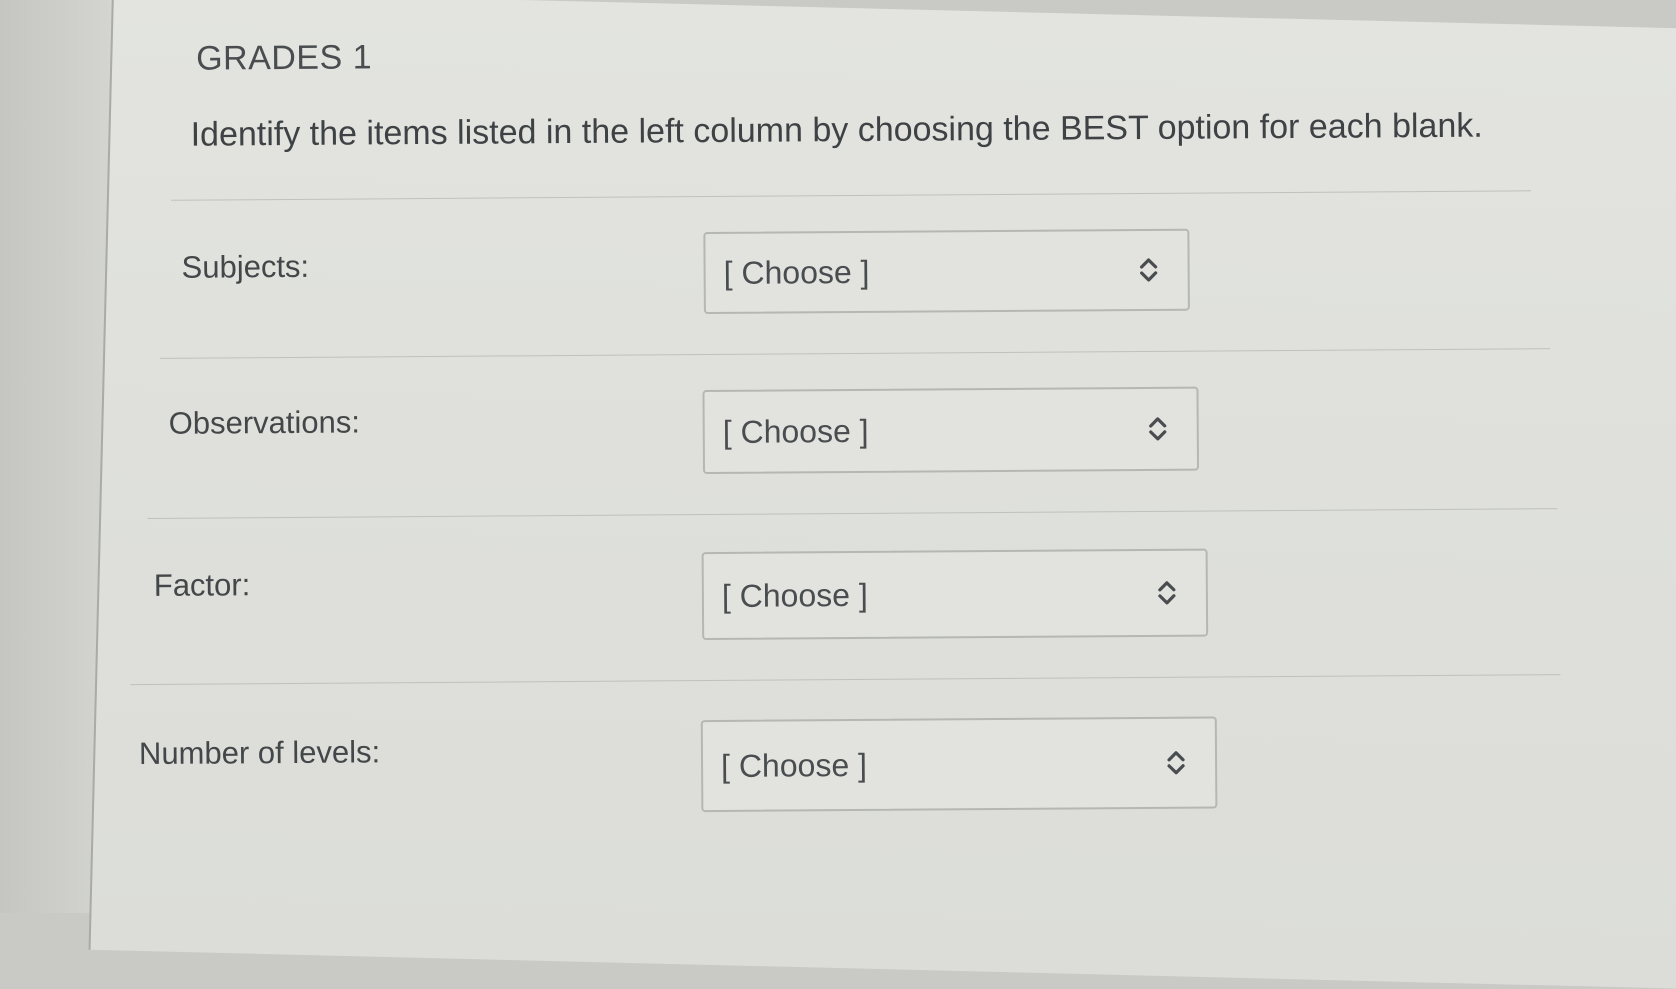 The height and width of the screenshot is (989, 1676). What do you see at coordinates (959, 764) in the screenshot?
I see `number-of-levels-select: [ Choose ]` at bounding box center [959, 764].